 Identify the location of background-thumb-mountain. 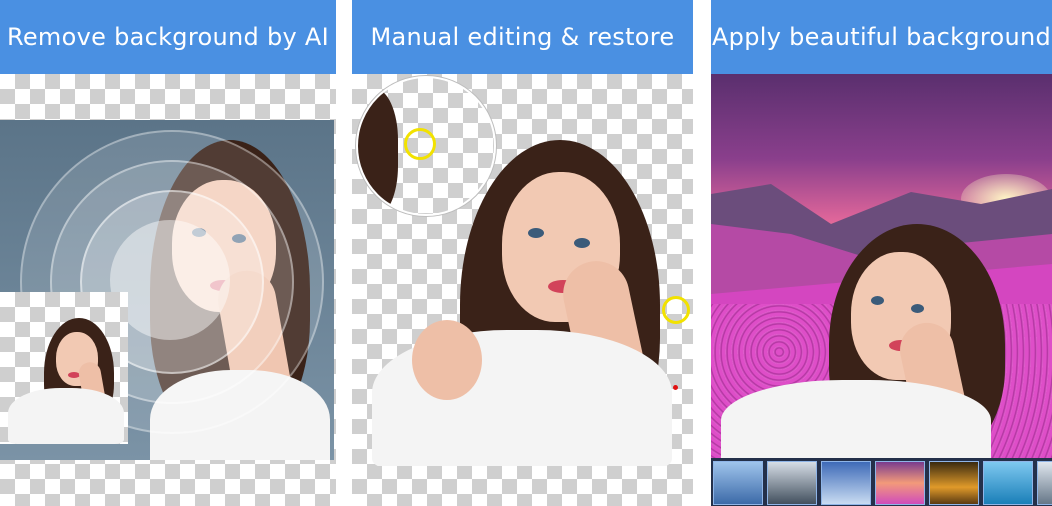
(792, 483).